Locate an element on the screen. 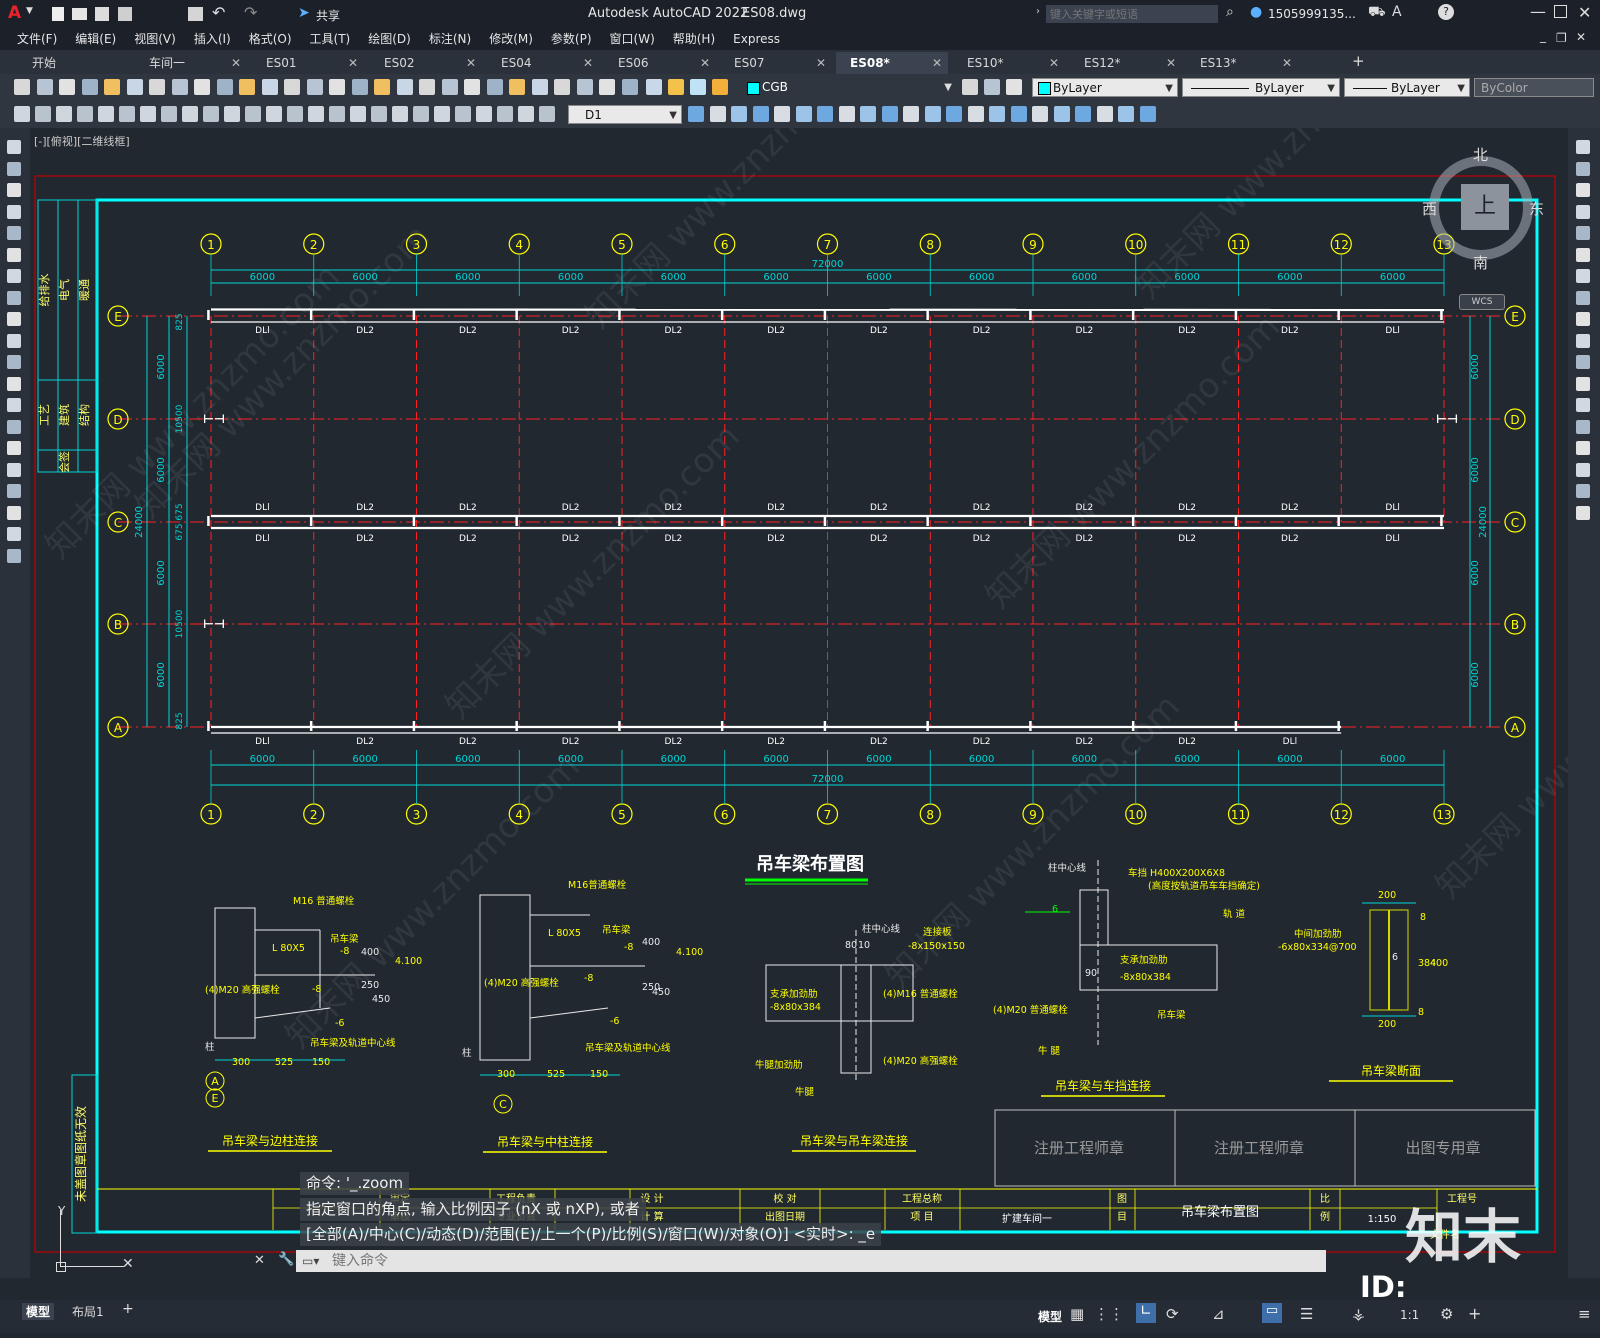  tab-车间一: 车间一 ✕ is located at coordinates (191, 63).